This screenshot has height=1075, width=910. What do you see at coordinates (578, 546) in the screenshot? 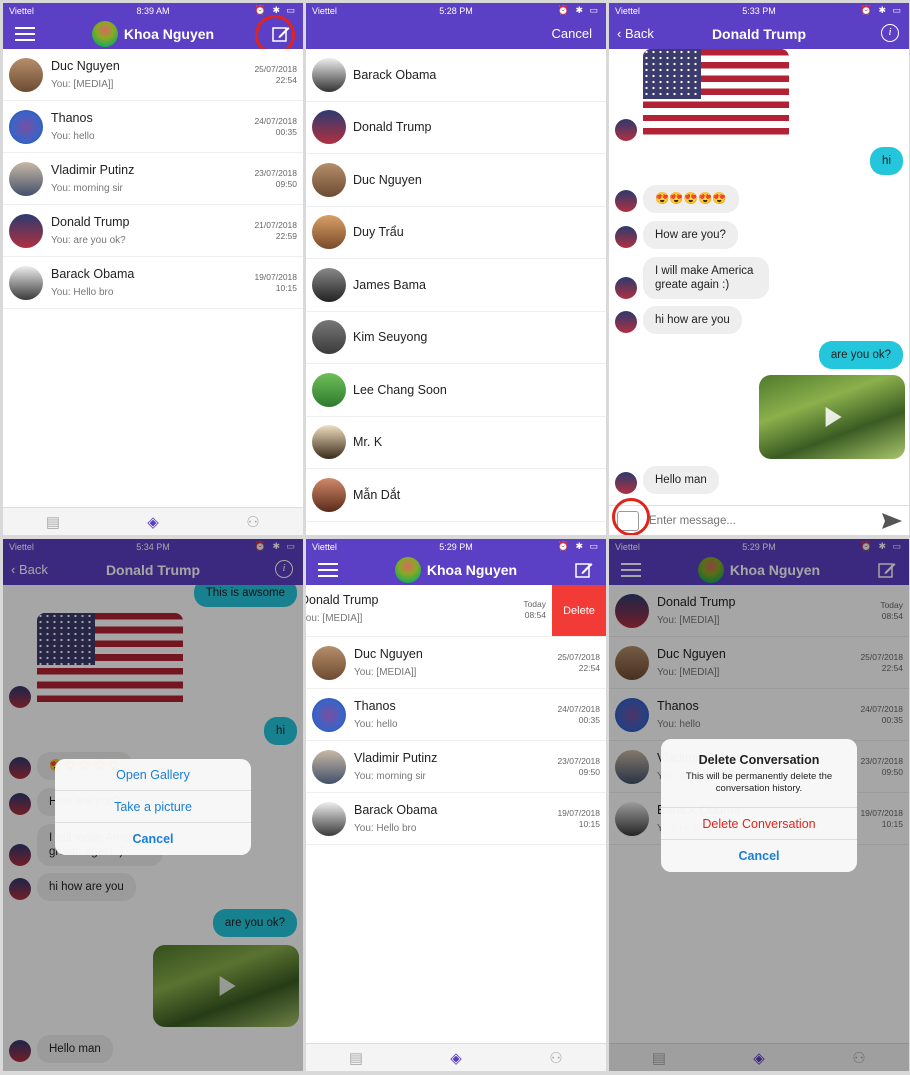
I see `status-icons: ⏰ ✱ ▭` at bounding box center [578, 546].